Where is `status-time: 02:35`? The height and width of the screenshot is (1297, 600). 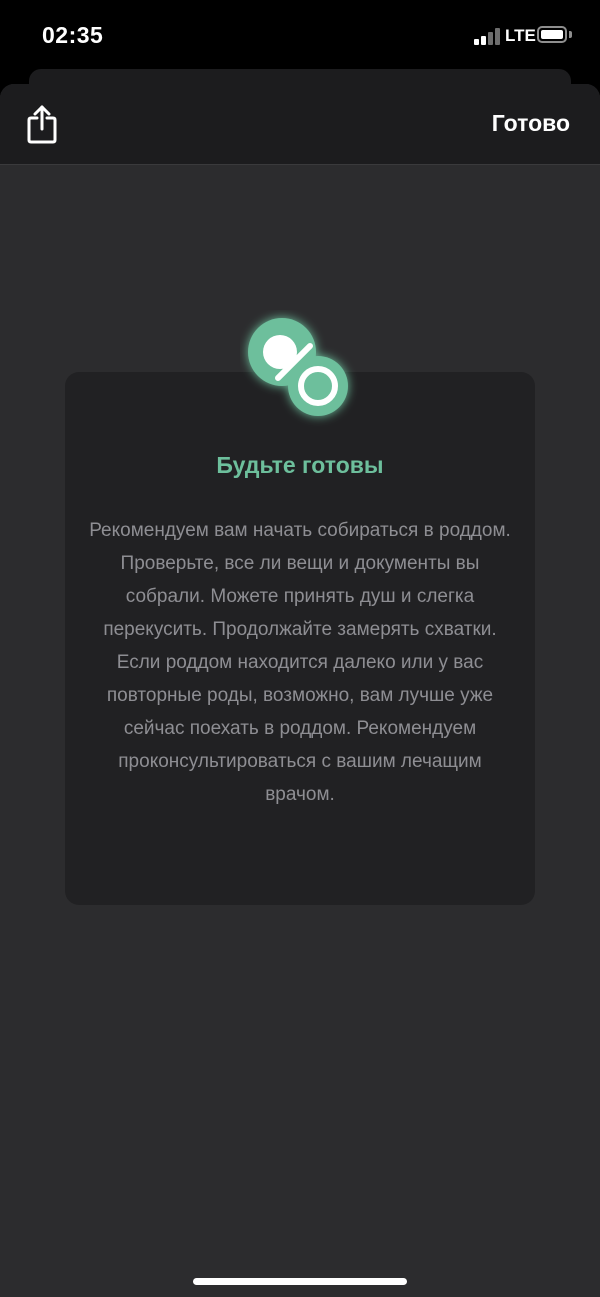 status-time: 02:35 is located at coordinates (73, 35).